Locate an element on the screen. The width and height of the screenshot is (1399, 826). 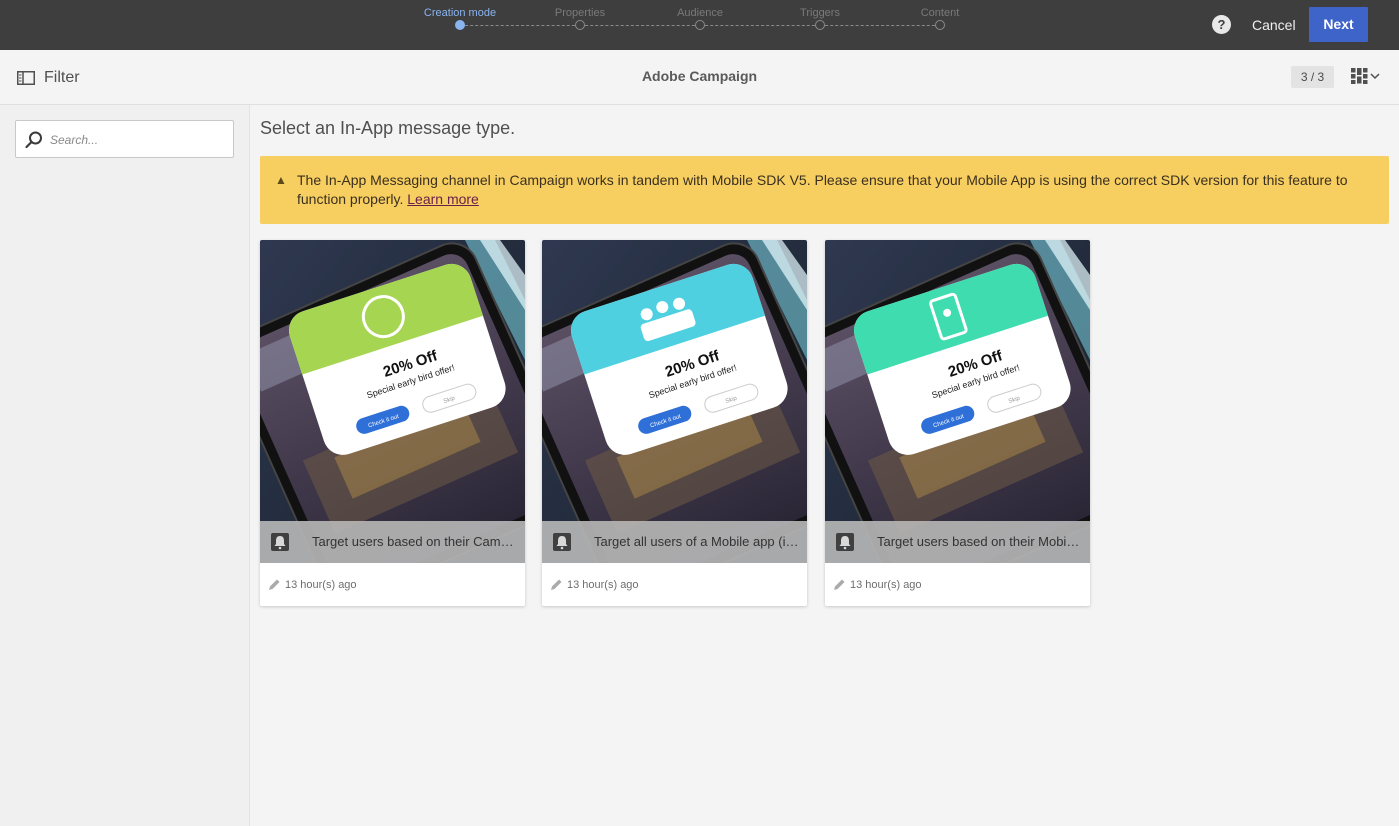
step-dot-properties is located at coordinates (580, 25).